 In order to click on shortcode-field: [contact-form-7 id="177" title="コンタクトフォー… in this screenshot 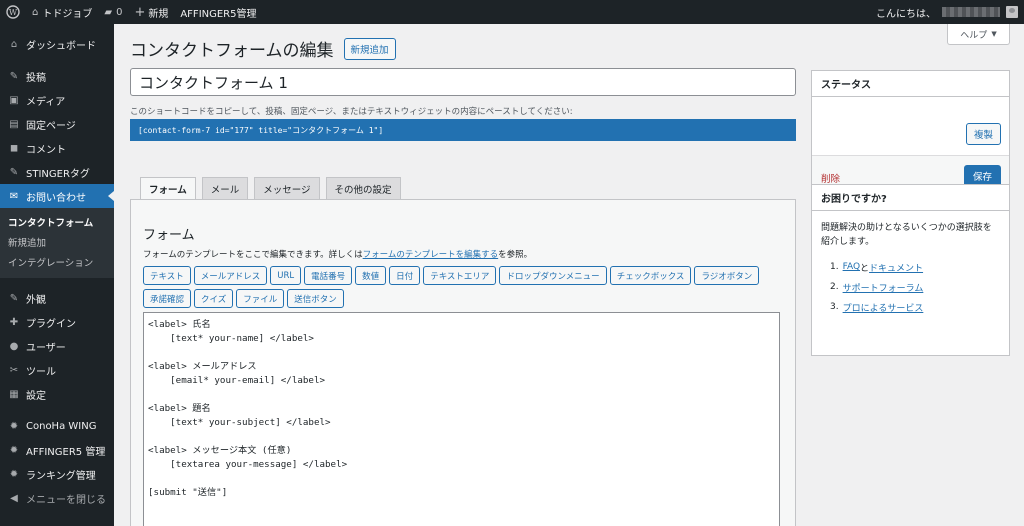, I will do `click(463, 130)`.